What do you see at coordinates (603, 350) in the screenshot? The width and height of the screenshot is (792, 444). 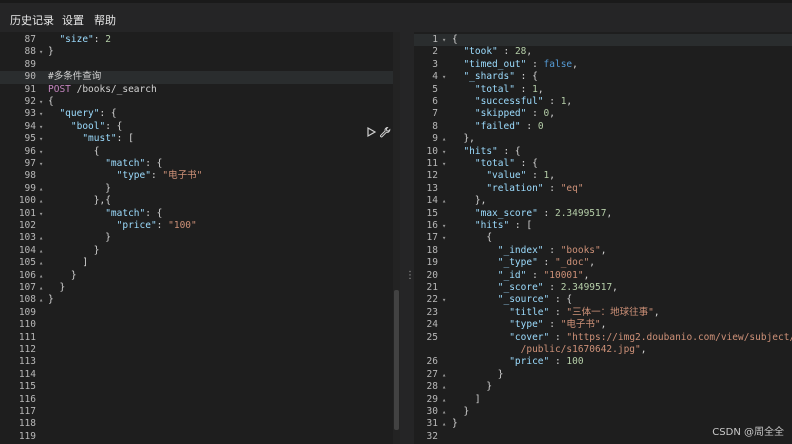 I see `code-line: /public/s1670642.jpg",` at bounding box center [603, 350].